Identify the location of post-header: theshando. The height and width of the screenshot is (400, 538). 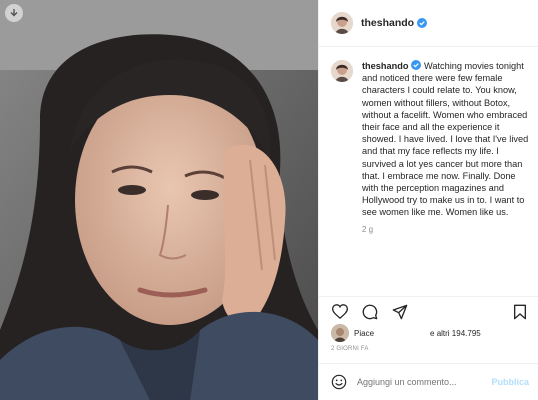
(428, 23).